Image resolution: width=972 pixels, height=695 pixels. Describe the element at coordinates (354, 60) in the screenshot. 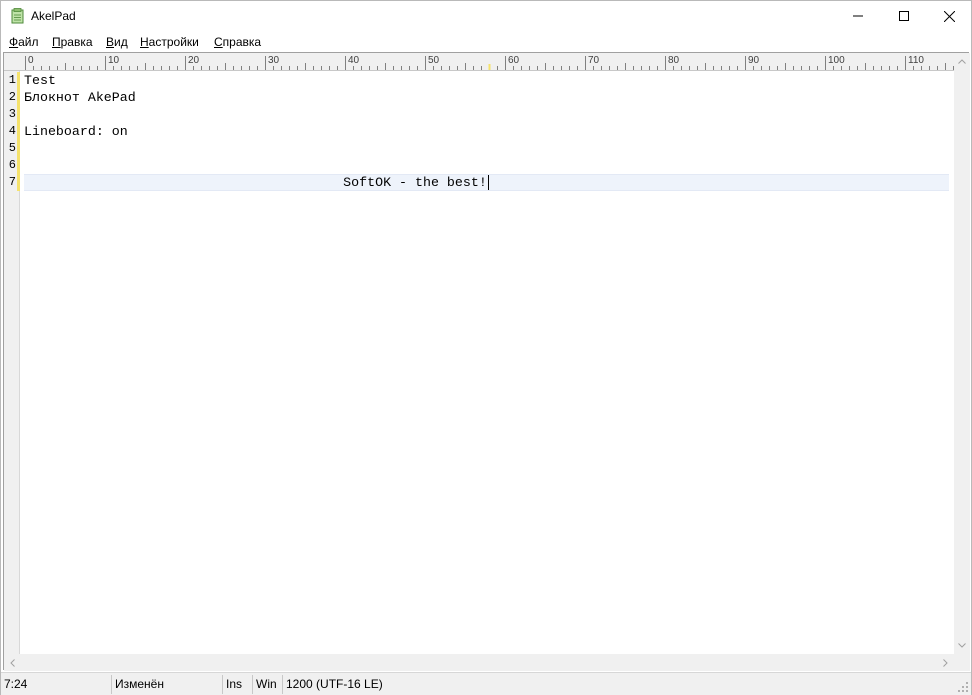

I see `ruler-label: 40` at that location.